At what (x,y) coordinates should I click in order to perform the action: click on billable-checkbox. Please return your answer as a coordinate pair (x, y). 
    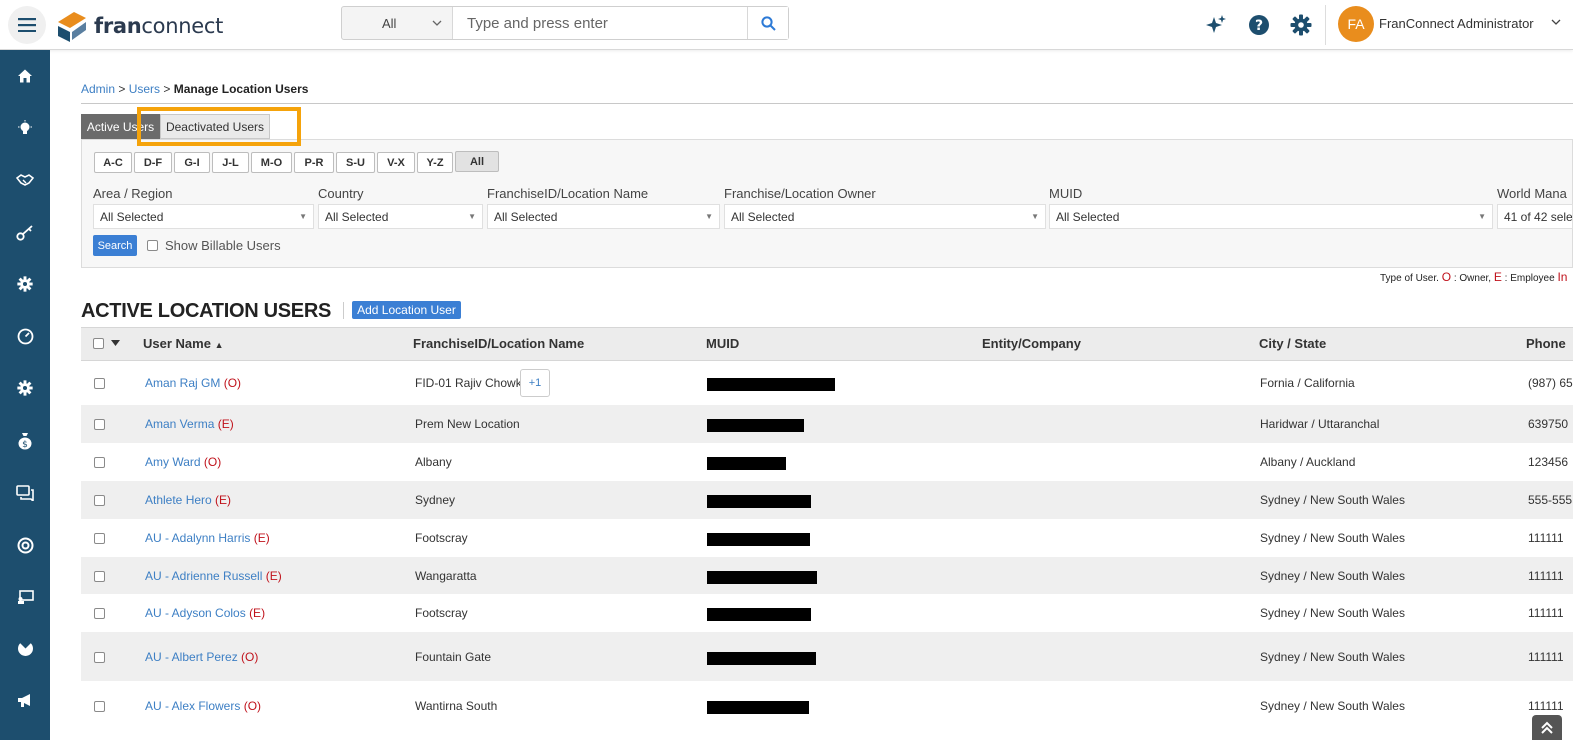
    Looking at the image, I should click on (152, 245).